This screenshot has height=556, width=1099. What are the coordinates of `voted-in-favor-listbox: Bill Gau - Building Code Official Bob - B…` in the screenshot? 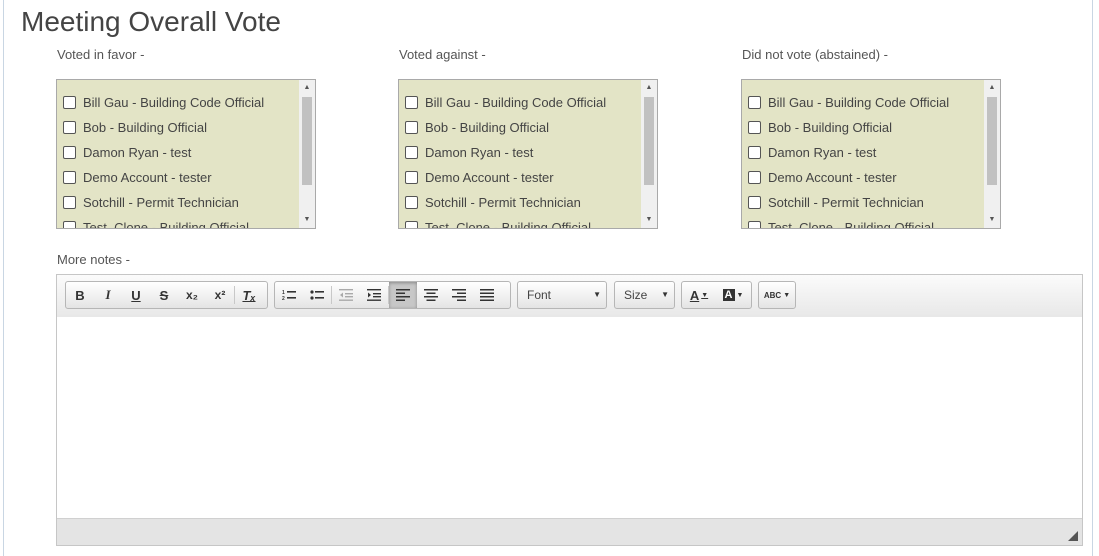 It's located at (186, 154).